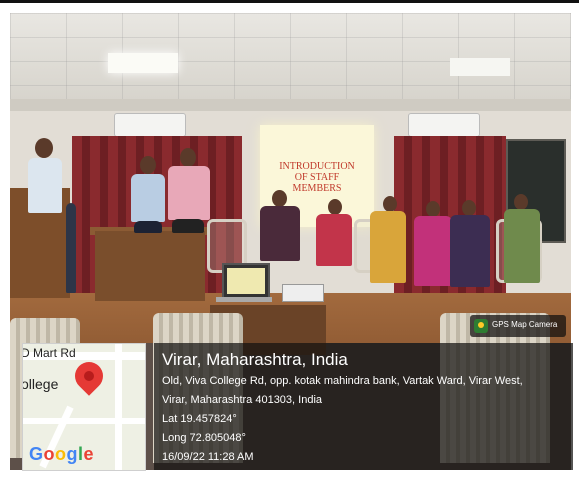 The image size is (579, 482). I want to click on latitude: Lat 19.457824°, so click(199, 419).